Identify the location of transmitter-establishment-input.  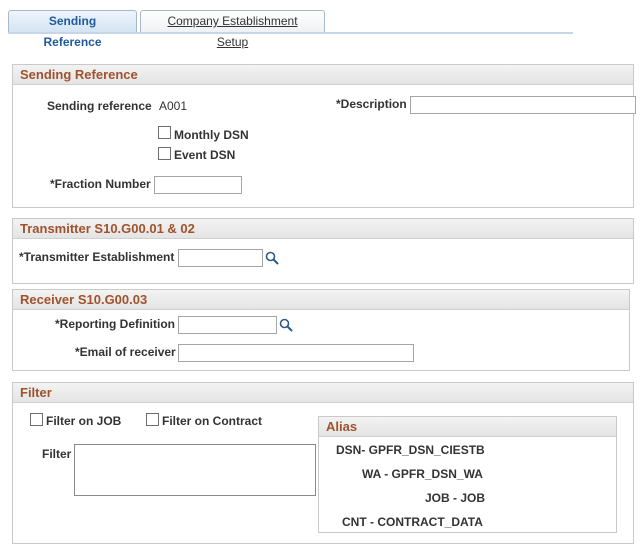
(220, 258).